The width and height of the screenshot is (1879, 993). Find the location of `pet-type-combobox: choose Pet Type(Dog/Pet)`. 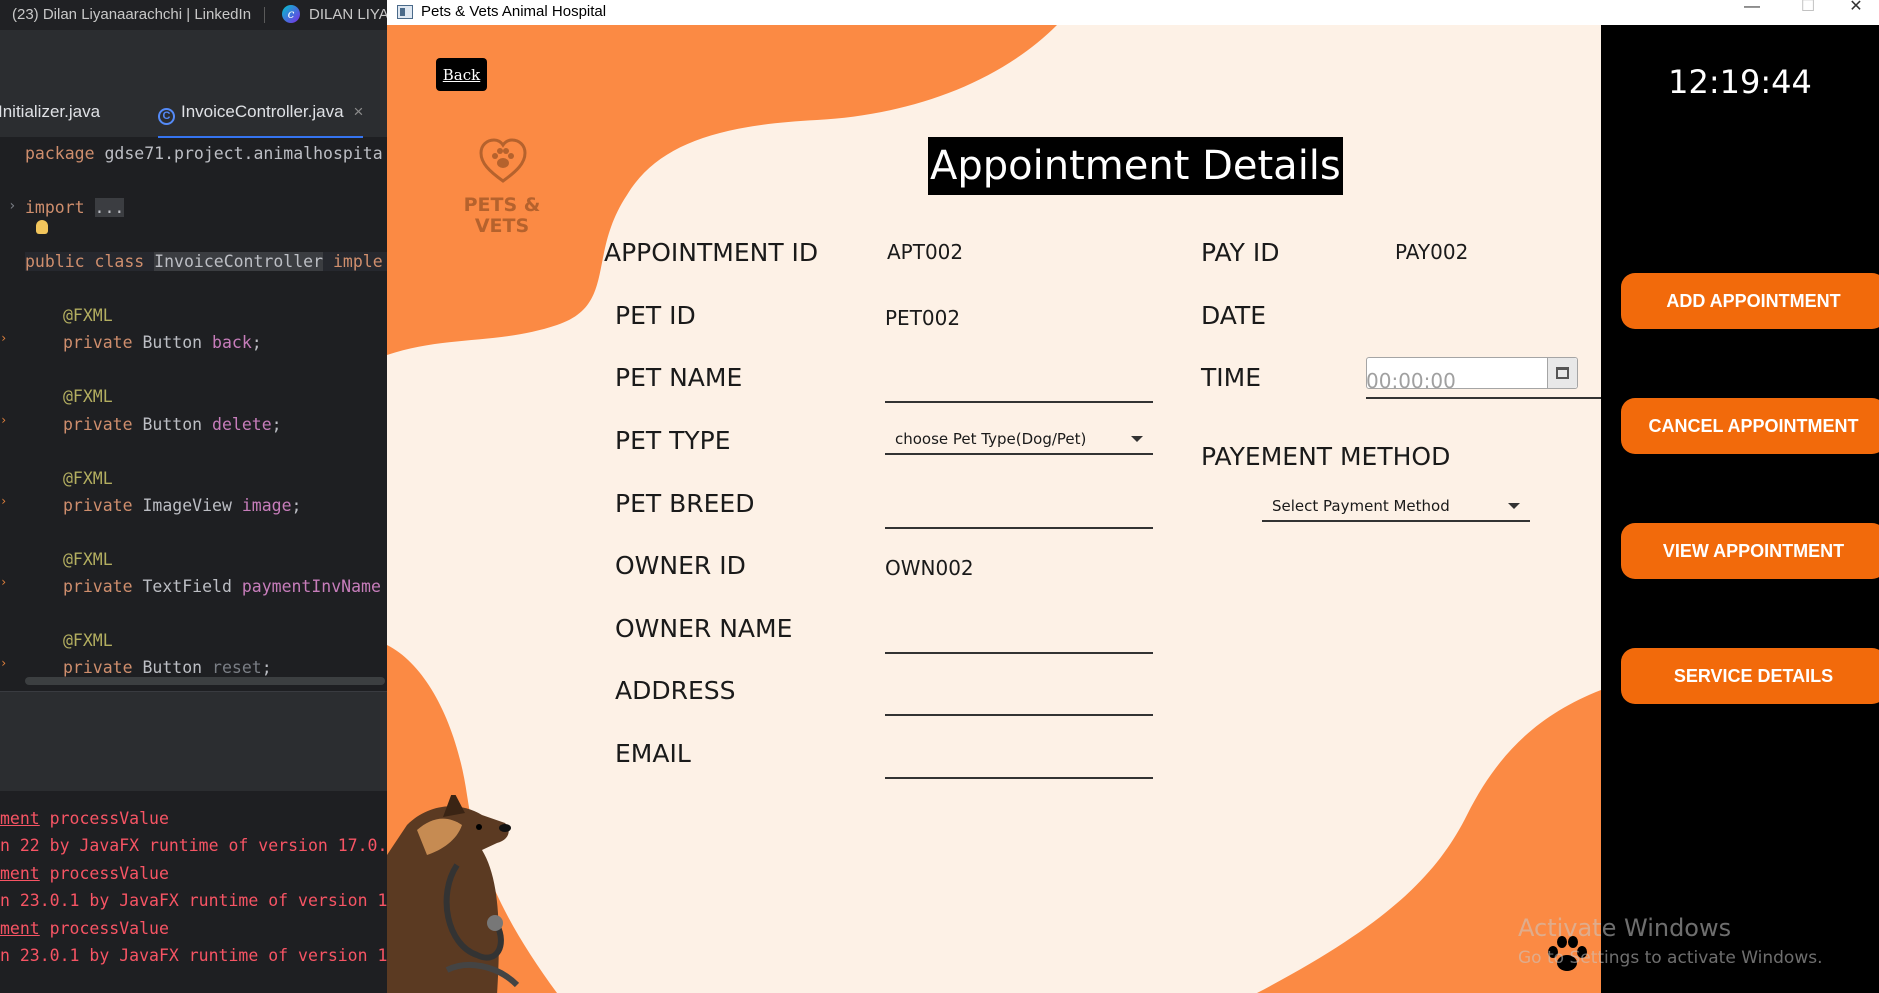

pet-type-combobox: choose Pet Type(Dog/Pet) is located at coordinates (1019, 439).